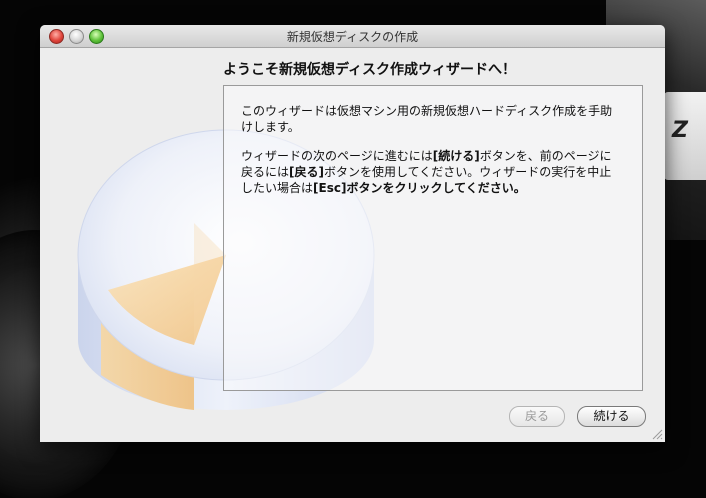  Describe the element at coordinates (370, 70) in the screenshot. I see `wizard-heading: ようこそ新規仮想ディスク作成ウィザードへ！` at that location.